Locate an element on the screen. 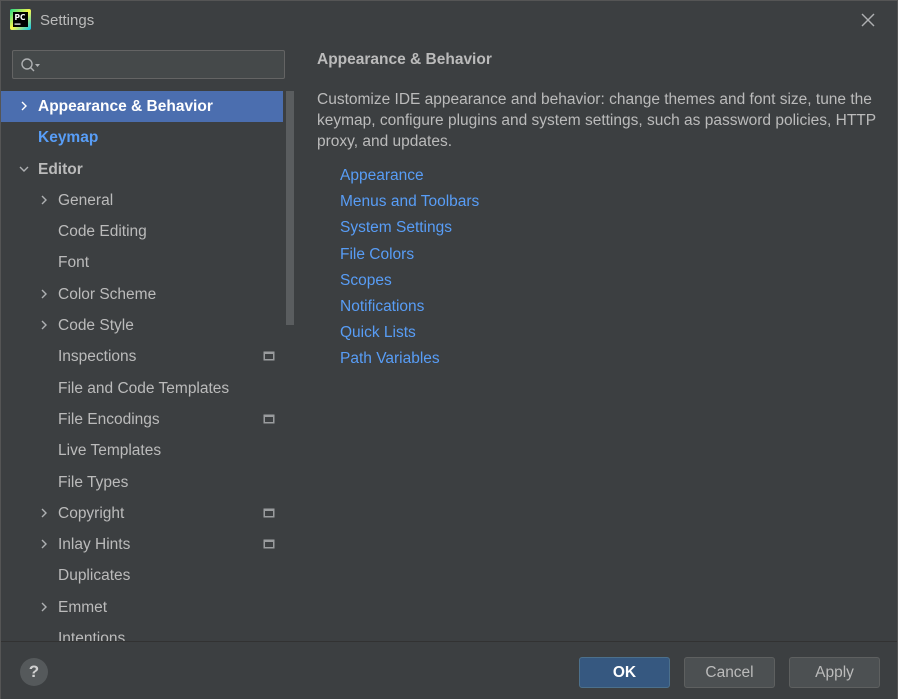  sidebar-item-inlay-hints: Inlay Hints is located at coordinates (142, 544).